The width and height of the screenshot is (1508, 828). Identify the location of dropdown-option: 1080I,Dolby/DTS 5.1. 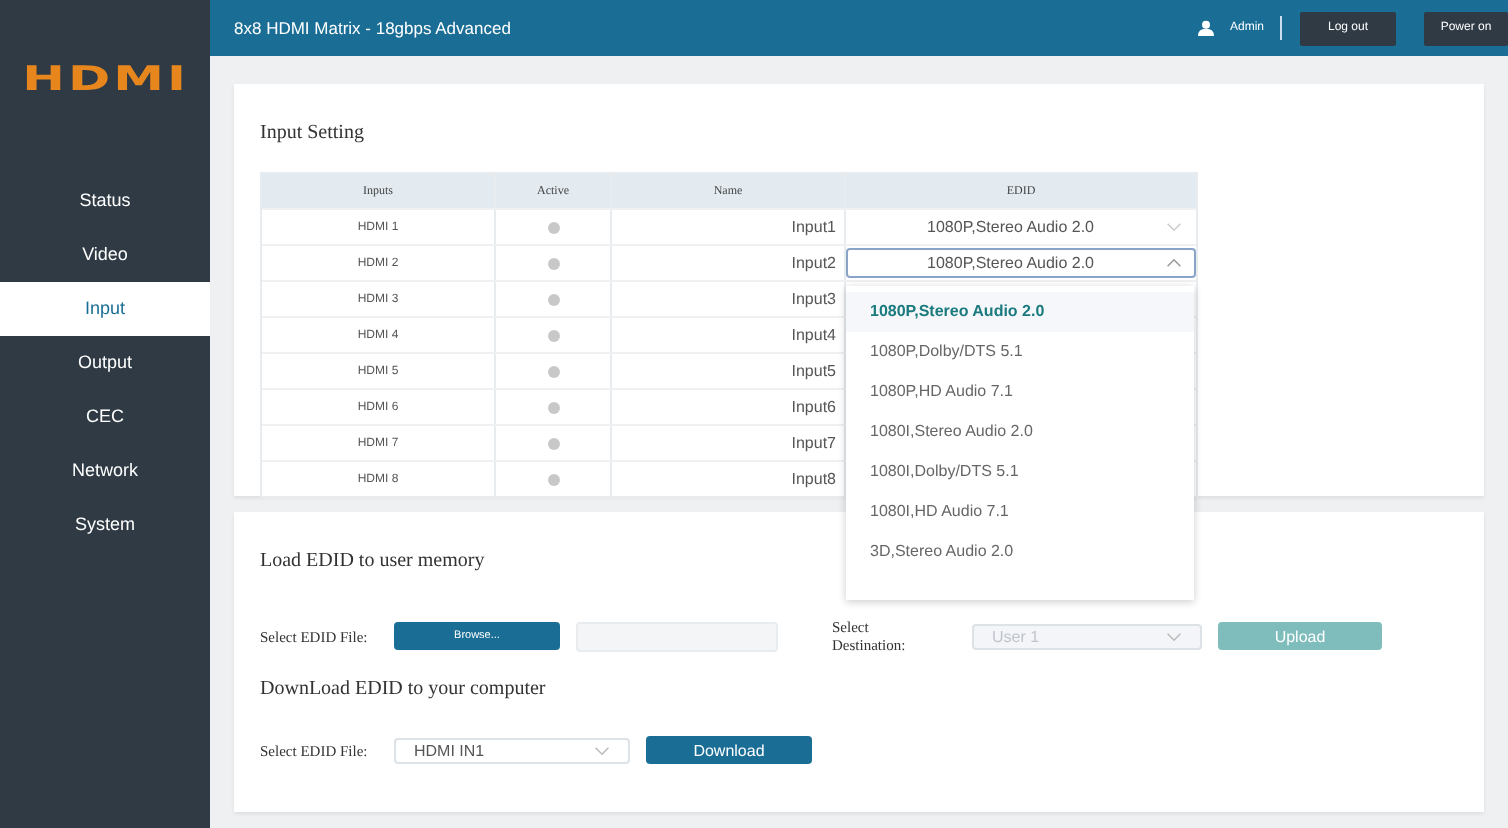
(1020, 472).